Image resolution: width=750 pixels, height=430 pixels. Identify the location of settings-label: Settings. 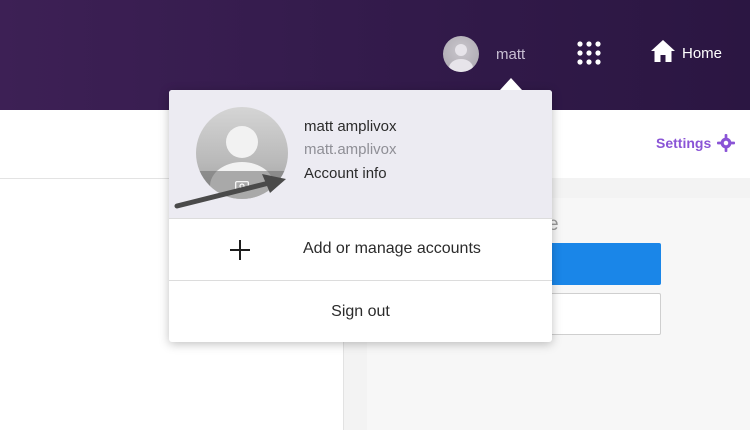
(684, 143).